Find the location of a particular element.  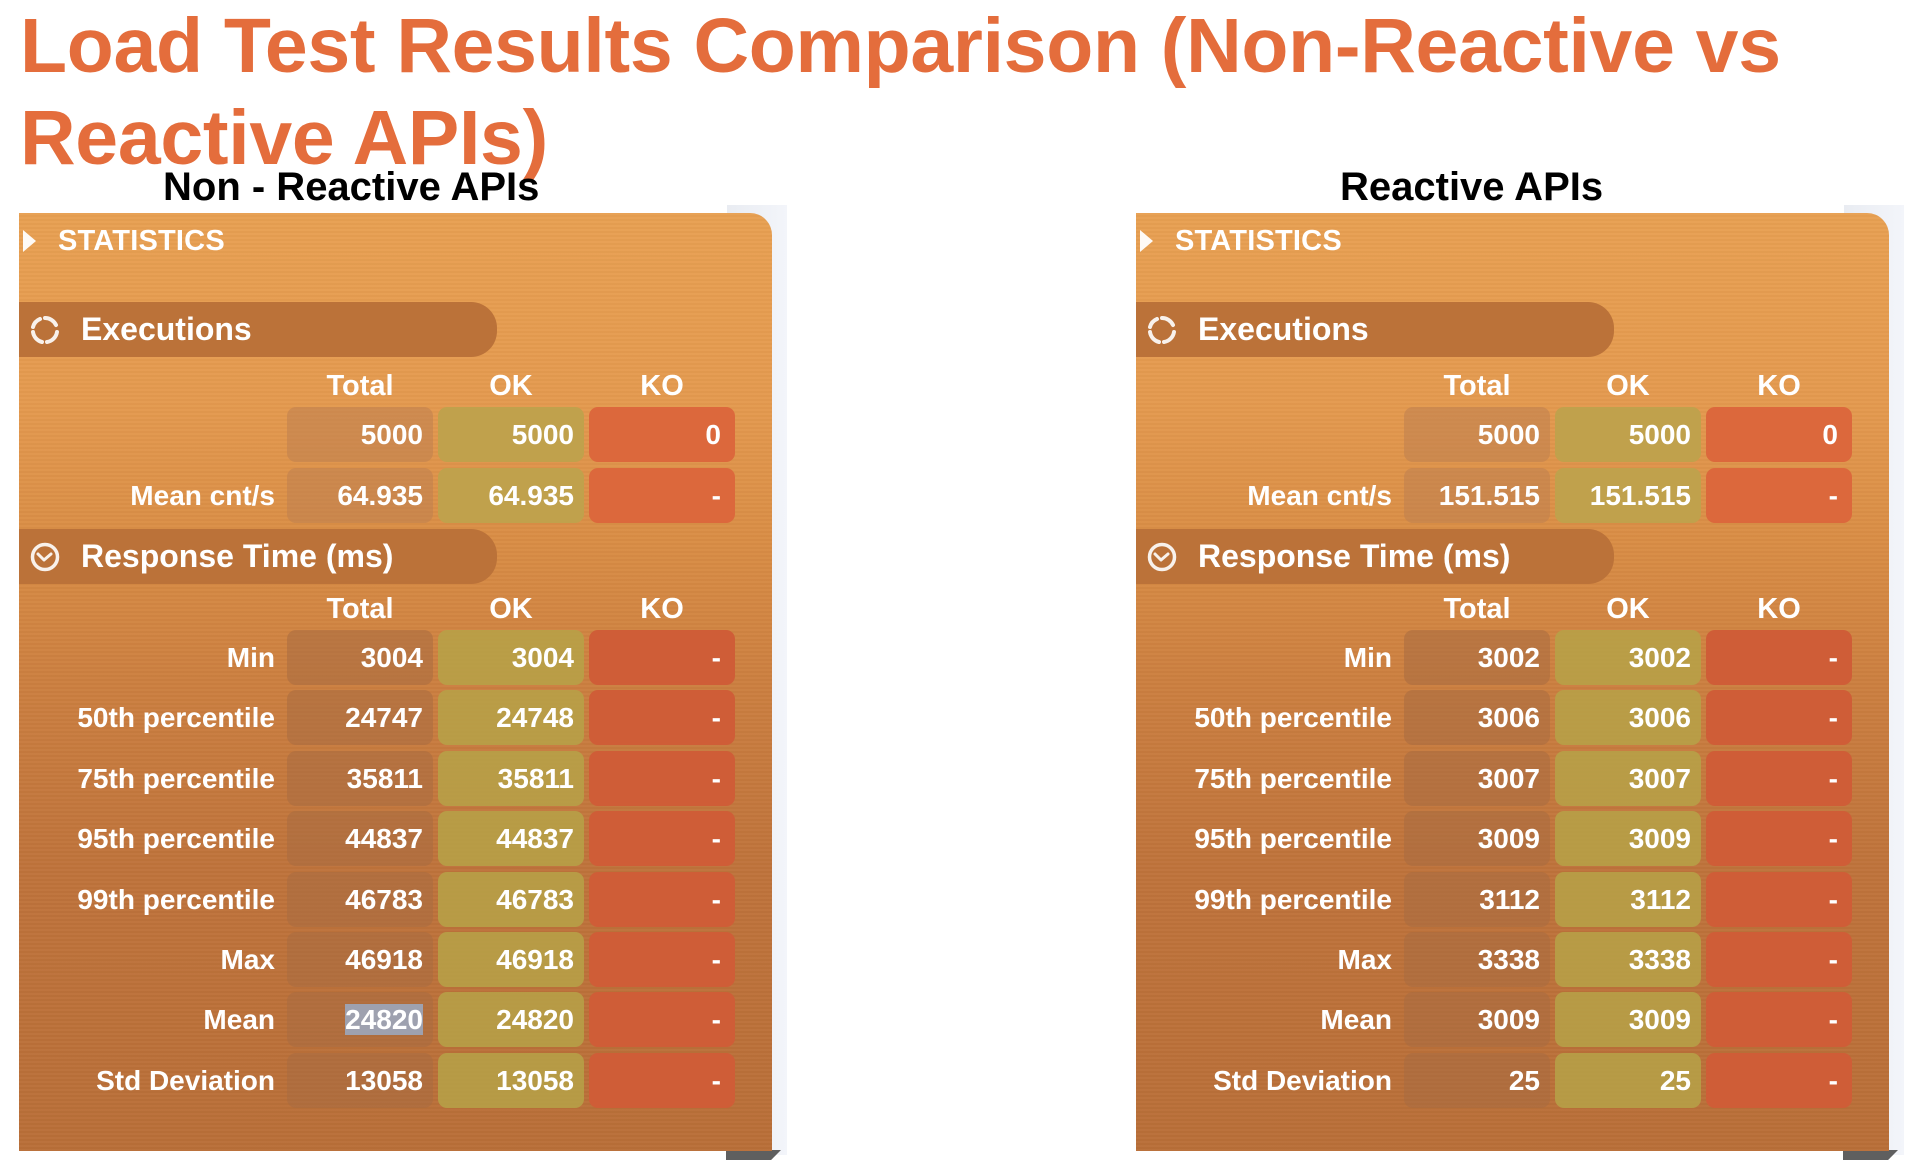

row-label: 50th percentile is located at coordinates (1293, 717).